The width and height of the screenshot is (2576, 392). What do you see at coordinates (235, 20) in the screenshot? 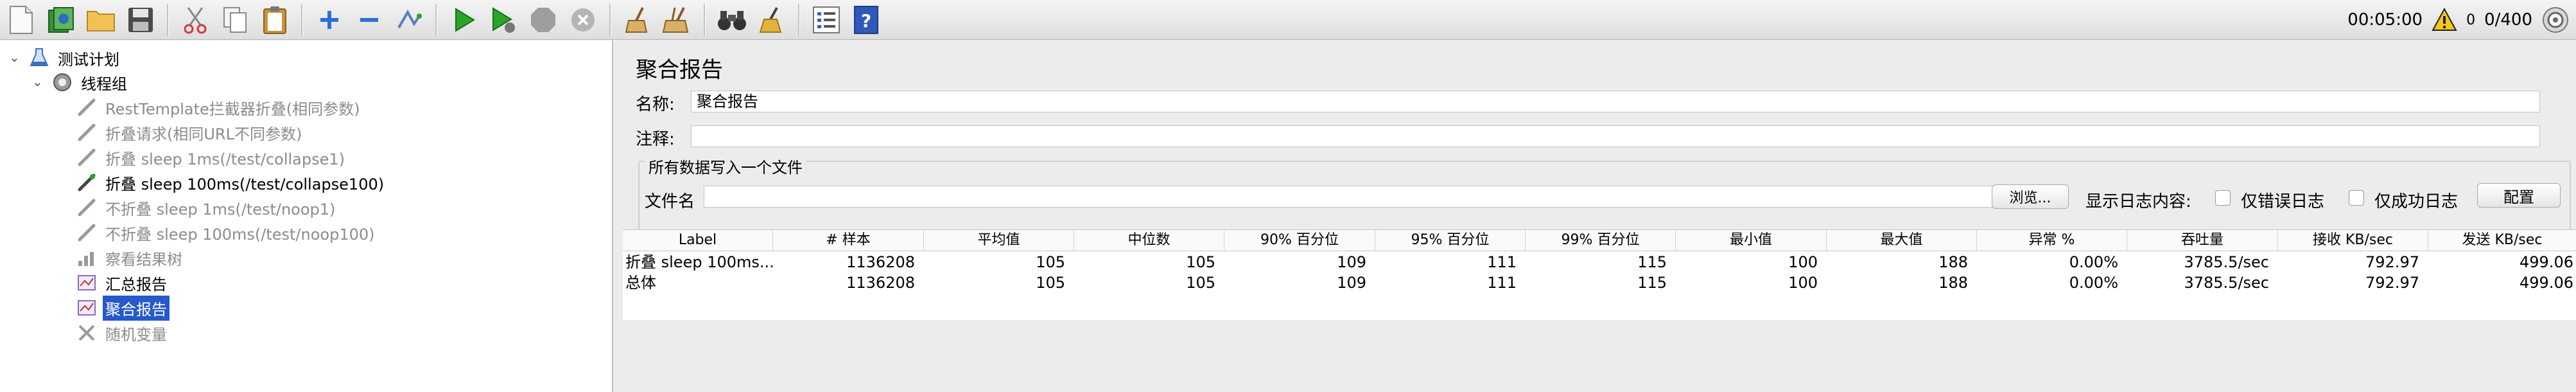
I see `copy-button` at bounding box center [235, 20].